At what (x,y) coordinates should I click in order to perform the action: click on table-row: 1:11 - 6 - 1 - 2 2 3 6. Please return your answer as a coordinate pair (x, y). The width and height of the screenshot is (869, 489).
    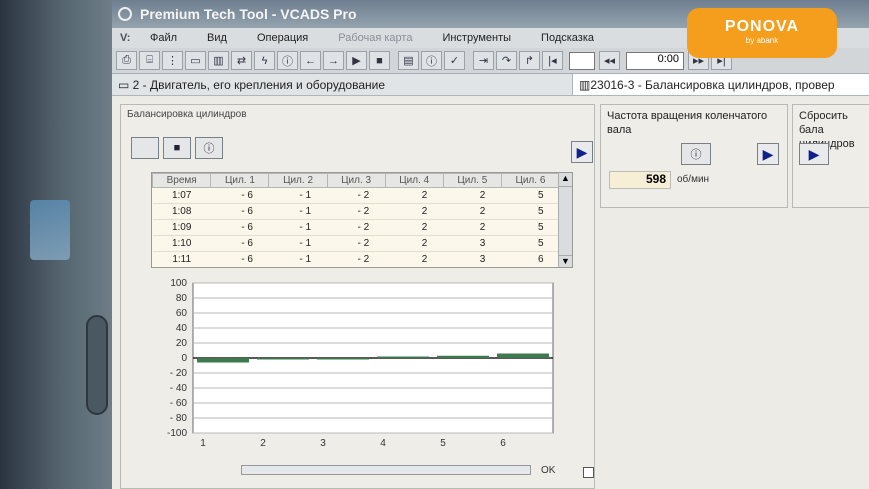
    Looking at the image, I should click on (356, 259).